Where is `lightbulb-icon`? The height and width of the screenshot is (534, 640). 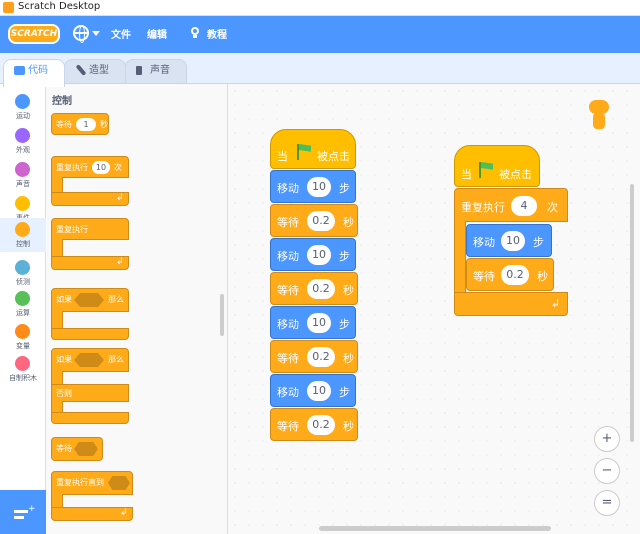 lightbulb-icon is located at coordinates (195, 32).